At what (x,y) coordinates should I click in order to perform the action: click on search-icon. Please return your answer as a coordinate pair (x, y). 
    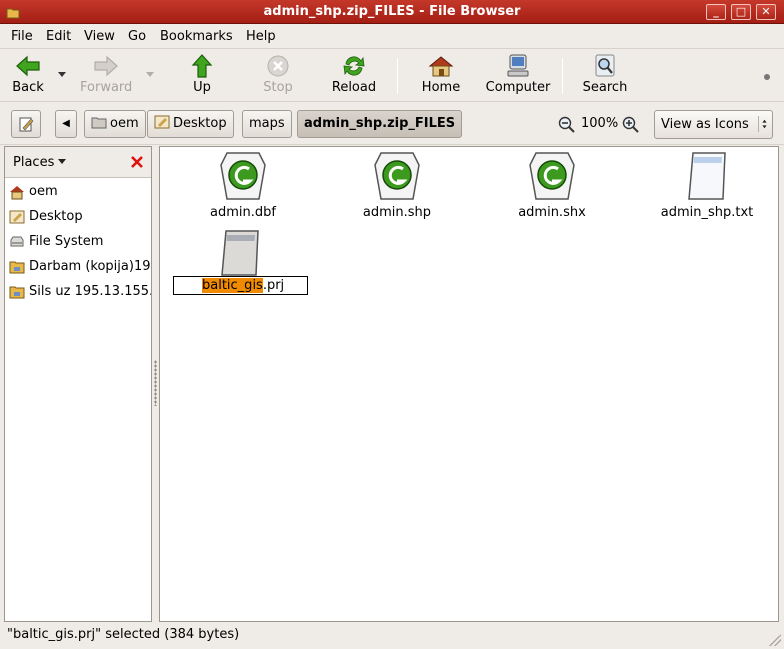
    Looking at the image, I should click on (605, 65).